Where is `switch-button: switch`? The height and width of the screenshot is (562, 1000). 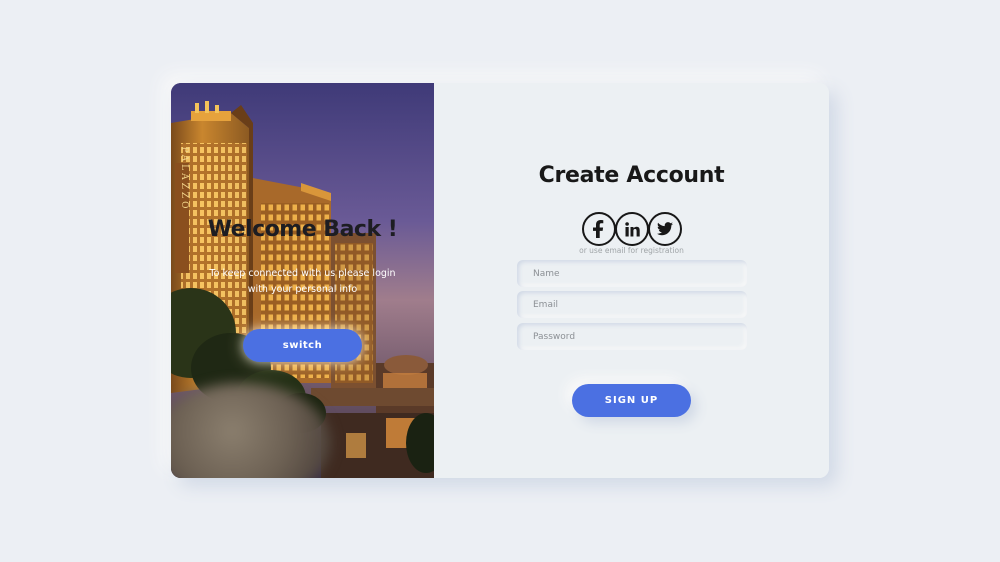 switch-button: switch is located at coordinates (302, 345).